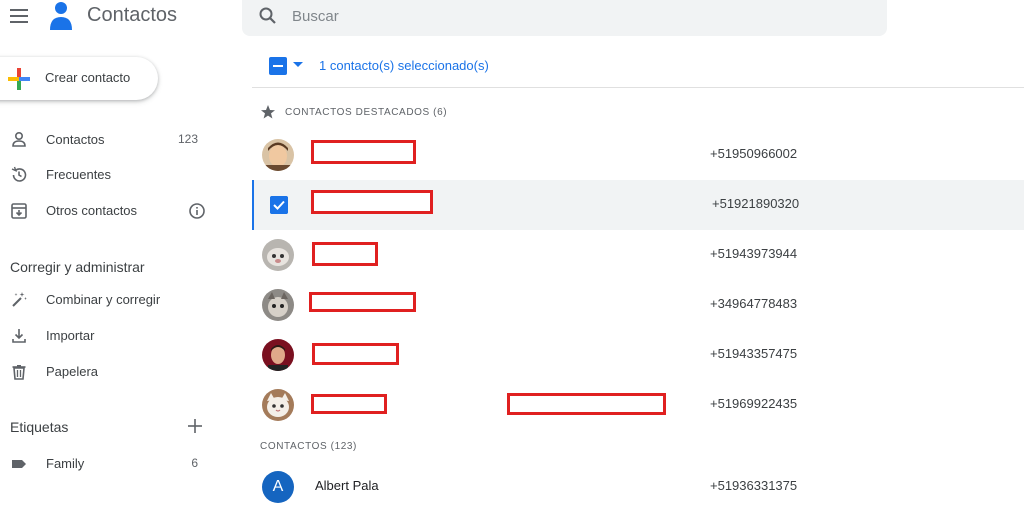  I want to click on sidebar-item-label: Otros contactos, so click(92, 210).